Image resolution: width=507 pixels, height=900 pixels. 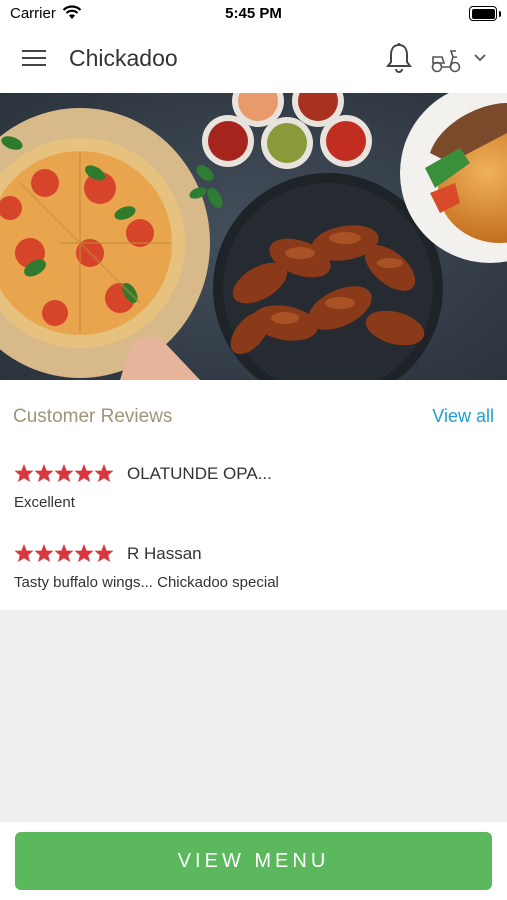 What do you see at coordinates (164, 553) in the screenshot?
I see `reviewer-name: R Hassan` at bounding box center [164, 553].